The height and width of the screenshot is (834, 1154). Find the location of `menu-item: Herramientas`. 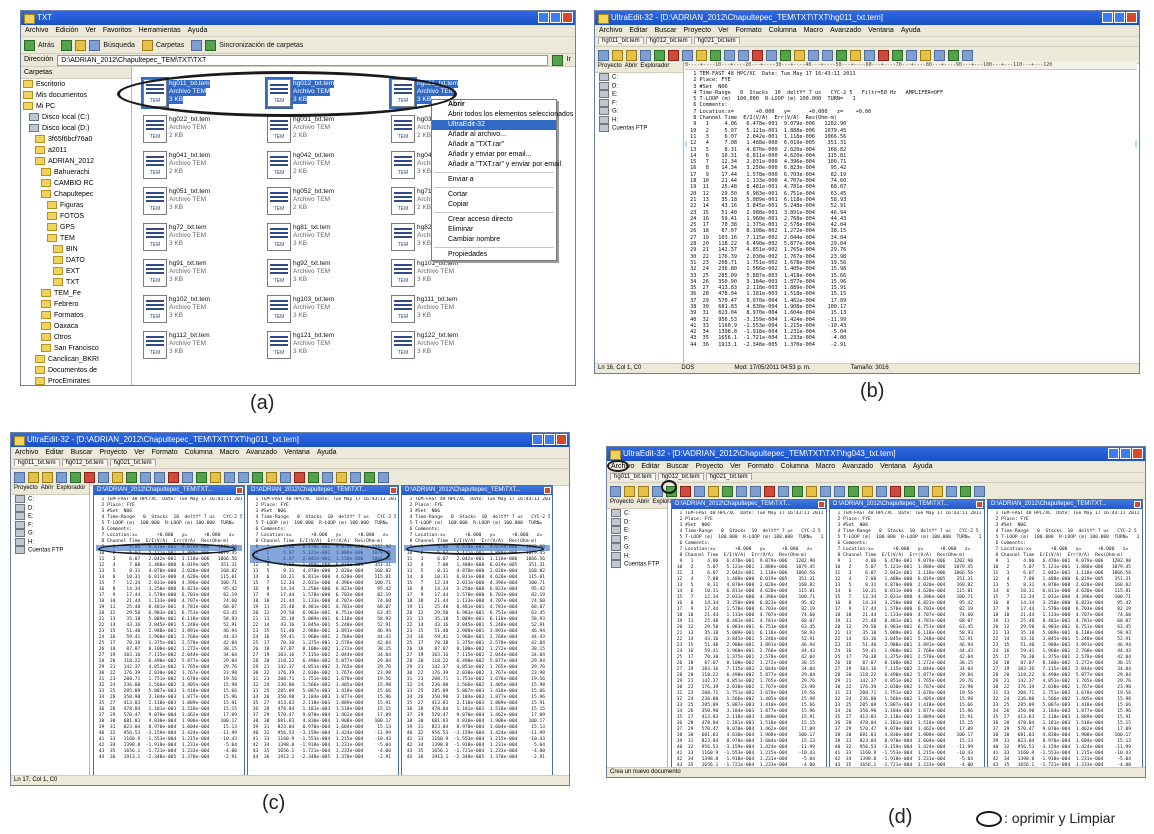

menu-item: Herramientas is located at coordinates (160, 30).